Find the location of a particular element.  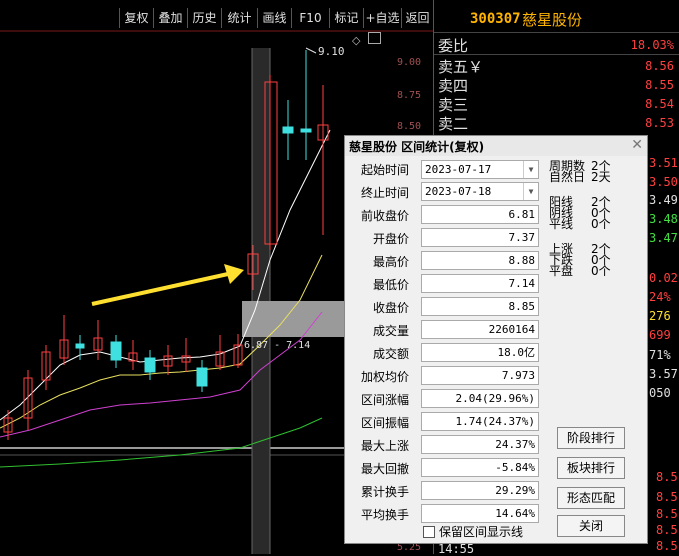

field-label: 最高价 is located at coordinates (390, 262).